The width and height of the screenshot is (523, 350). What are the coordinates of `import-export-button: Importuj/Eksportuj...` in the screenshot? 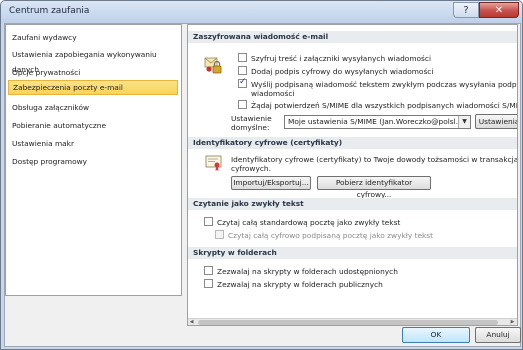 It's located at (271, 183).